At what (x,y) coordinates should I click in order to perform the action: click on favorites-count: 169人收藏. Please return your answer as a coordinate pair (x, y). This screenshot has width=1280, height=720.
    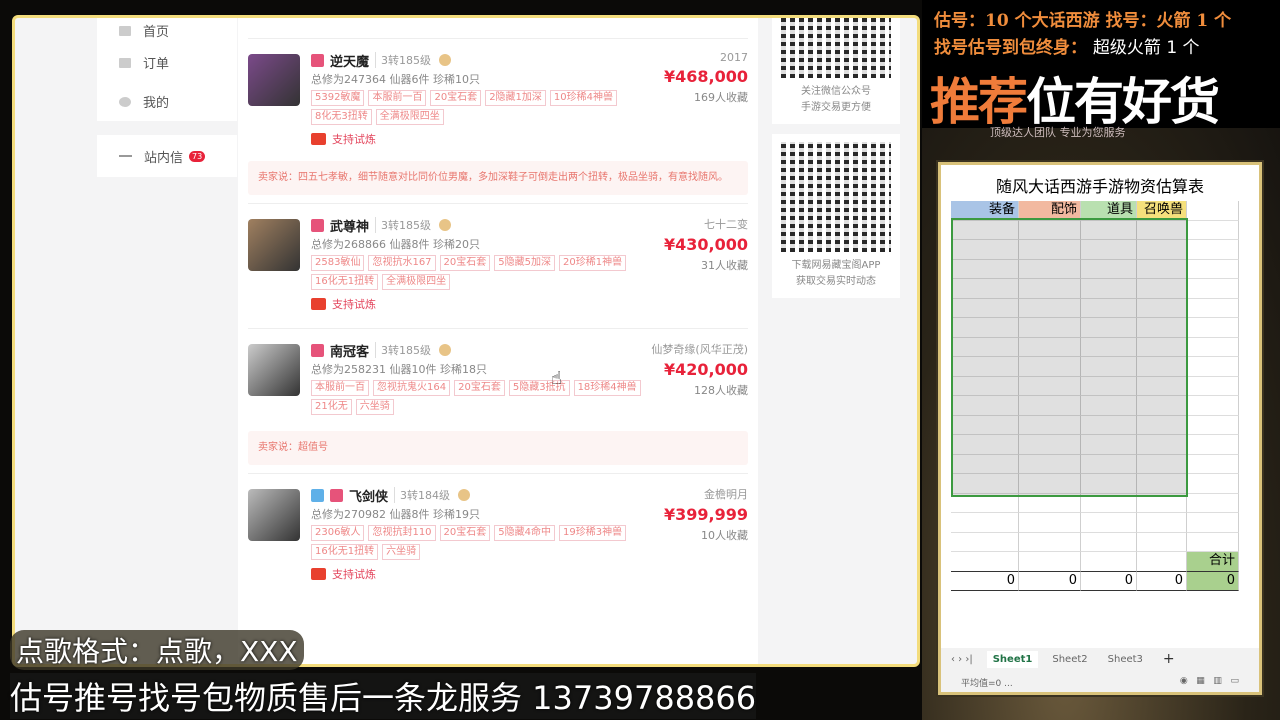
    Looking at the image, I should click on (721, 97).